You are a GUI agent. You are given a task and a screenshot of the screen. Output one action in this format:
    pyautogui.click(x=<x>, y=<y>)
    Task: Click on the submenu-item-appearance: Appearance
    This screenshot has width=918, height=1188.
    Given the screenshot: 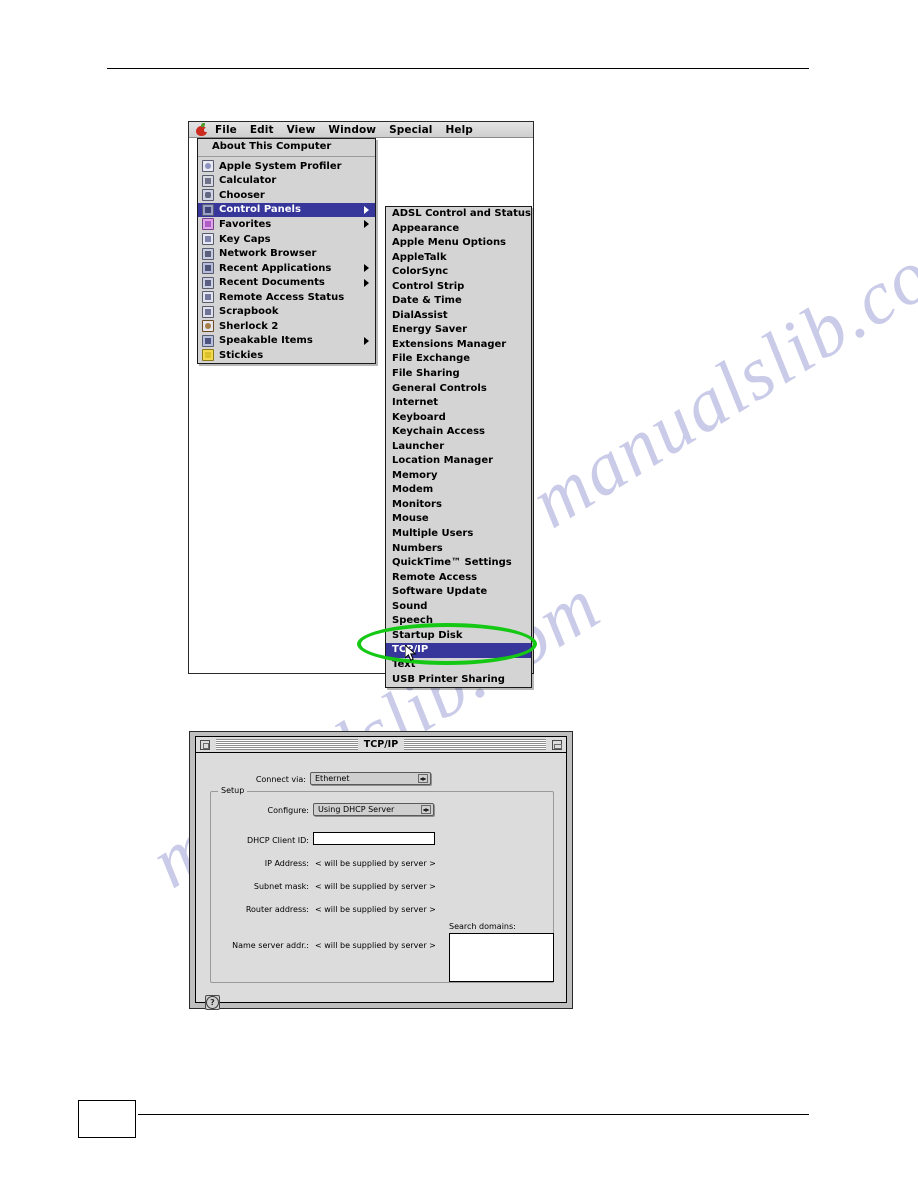 What is the action you would take?
    pyautogui.click(x=458, y=229)
    